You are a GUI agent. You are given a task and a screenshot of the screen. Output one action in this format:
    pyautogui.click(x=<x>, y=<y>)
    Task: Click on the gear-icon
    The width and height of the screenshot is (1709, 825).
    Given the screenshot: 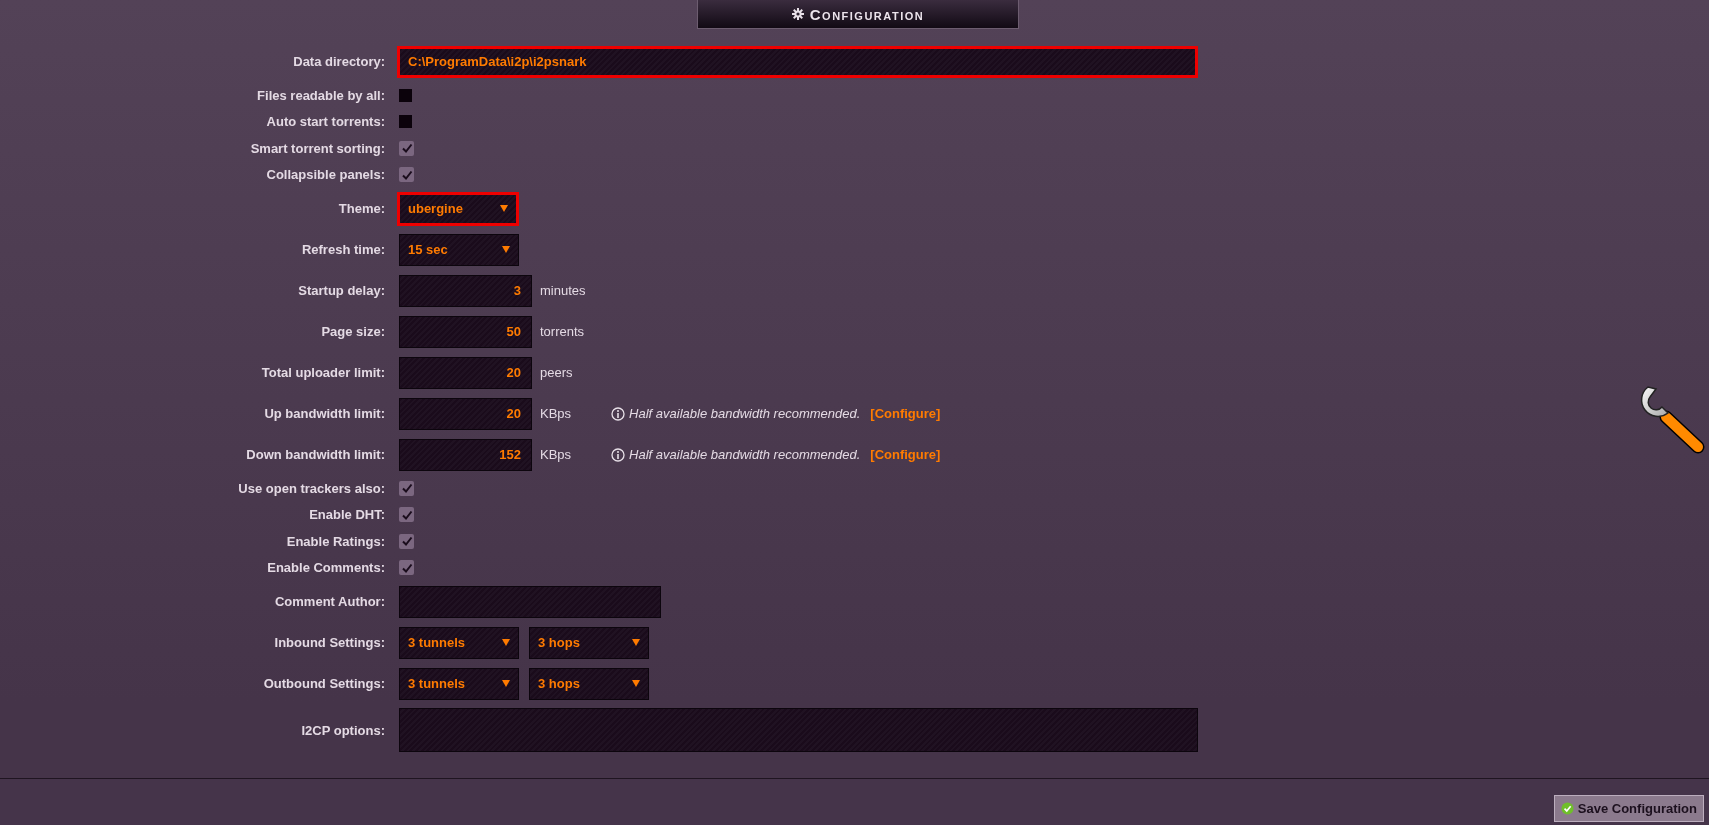 What is the action you would take?
    pyautogui.click(x=797, y=14)
    